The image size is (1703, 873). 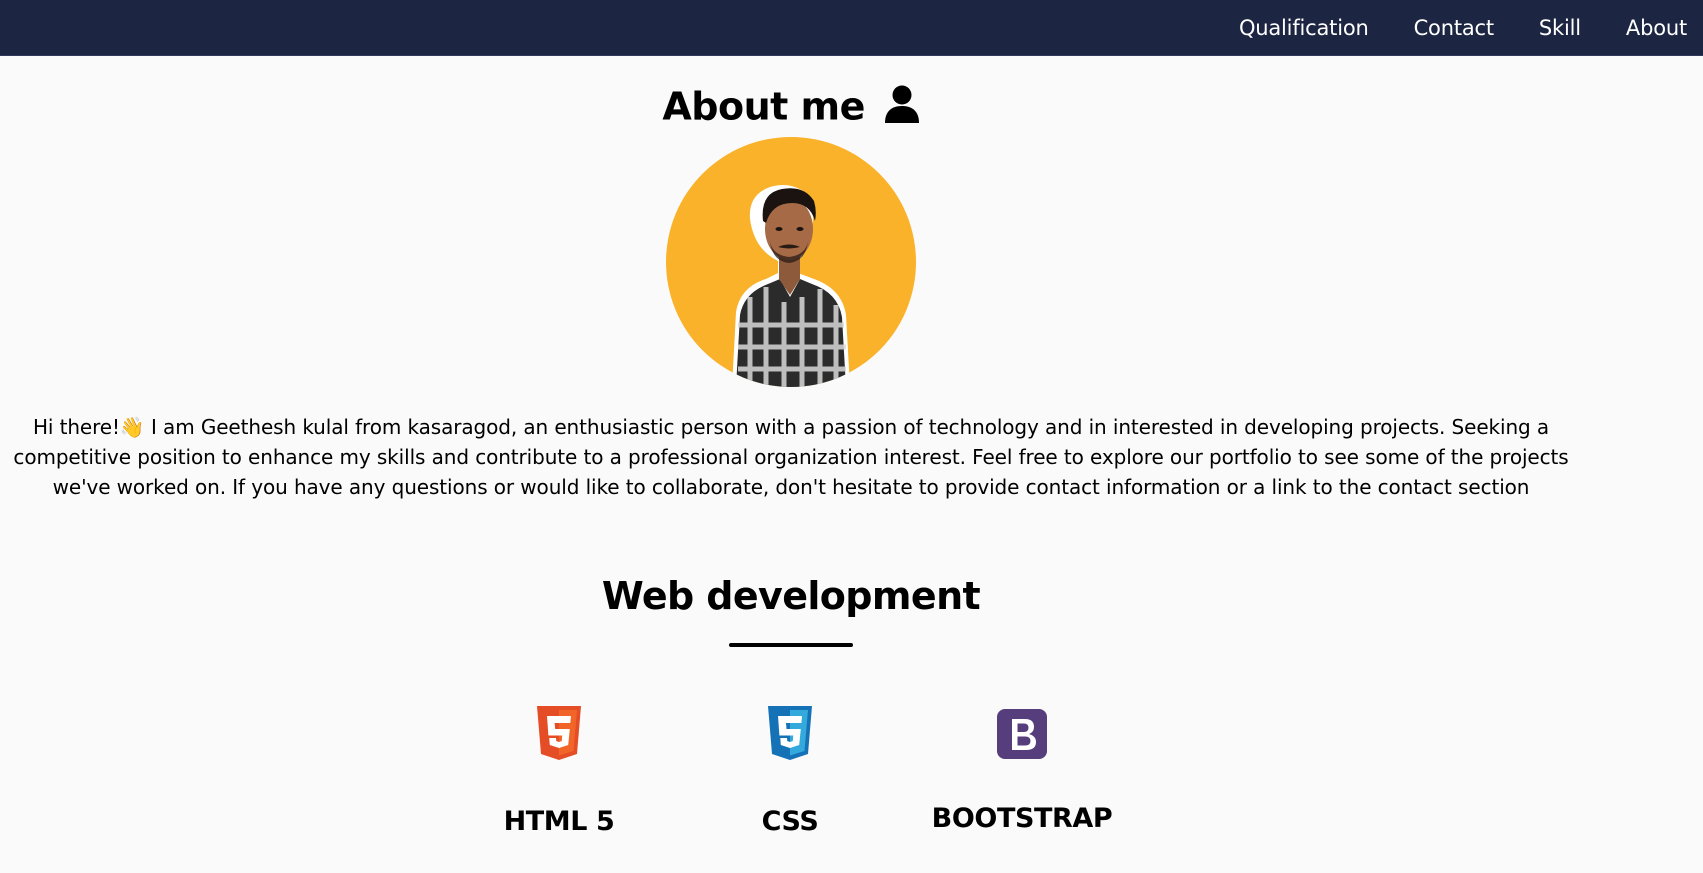 I want to click on nav-menu: Qualification Contact Skill About, so click(x=1440, y=28).